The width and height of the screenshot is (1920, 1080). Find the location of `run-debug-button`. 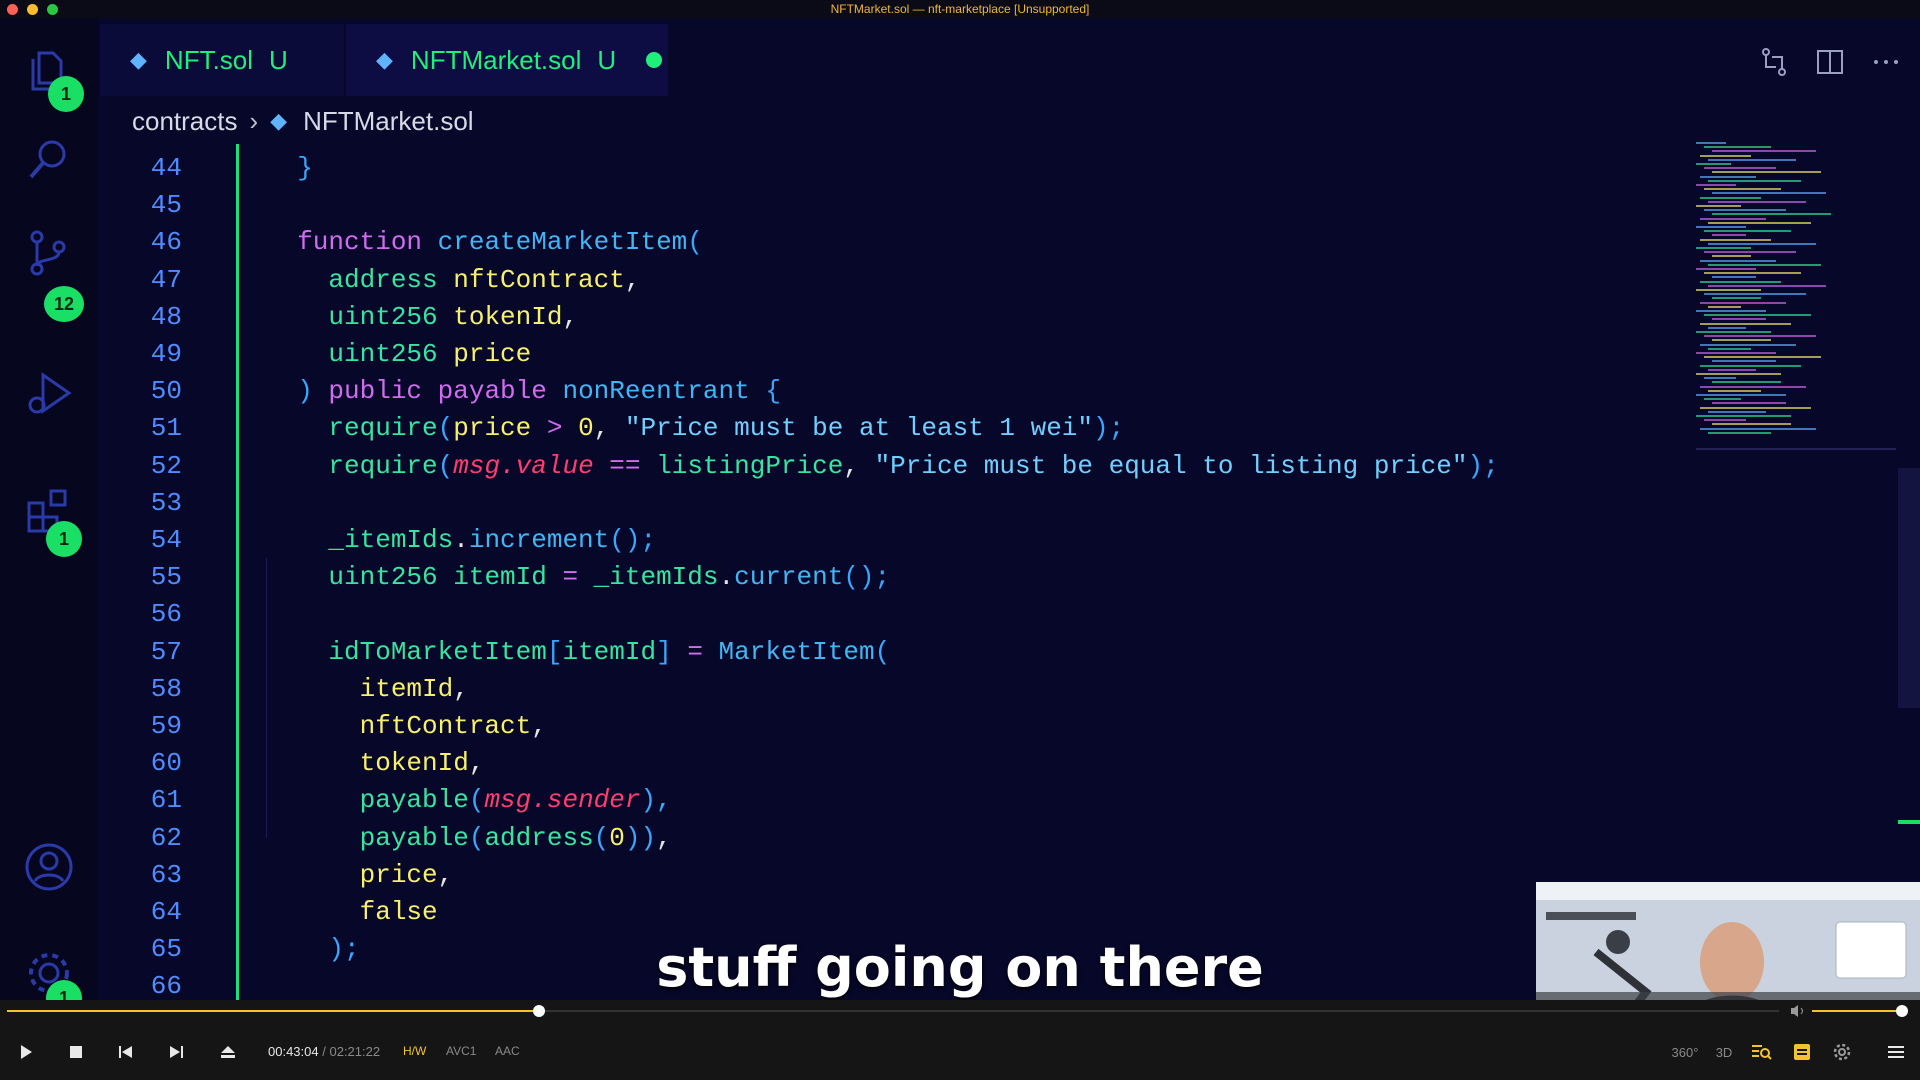

run-debug-button is located at coordinates (49, 393).